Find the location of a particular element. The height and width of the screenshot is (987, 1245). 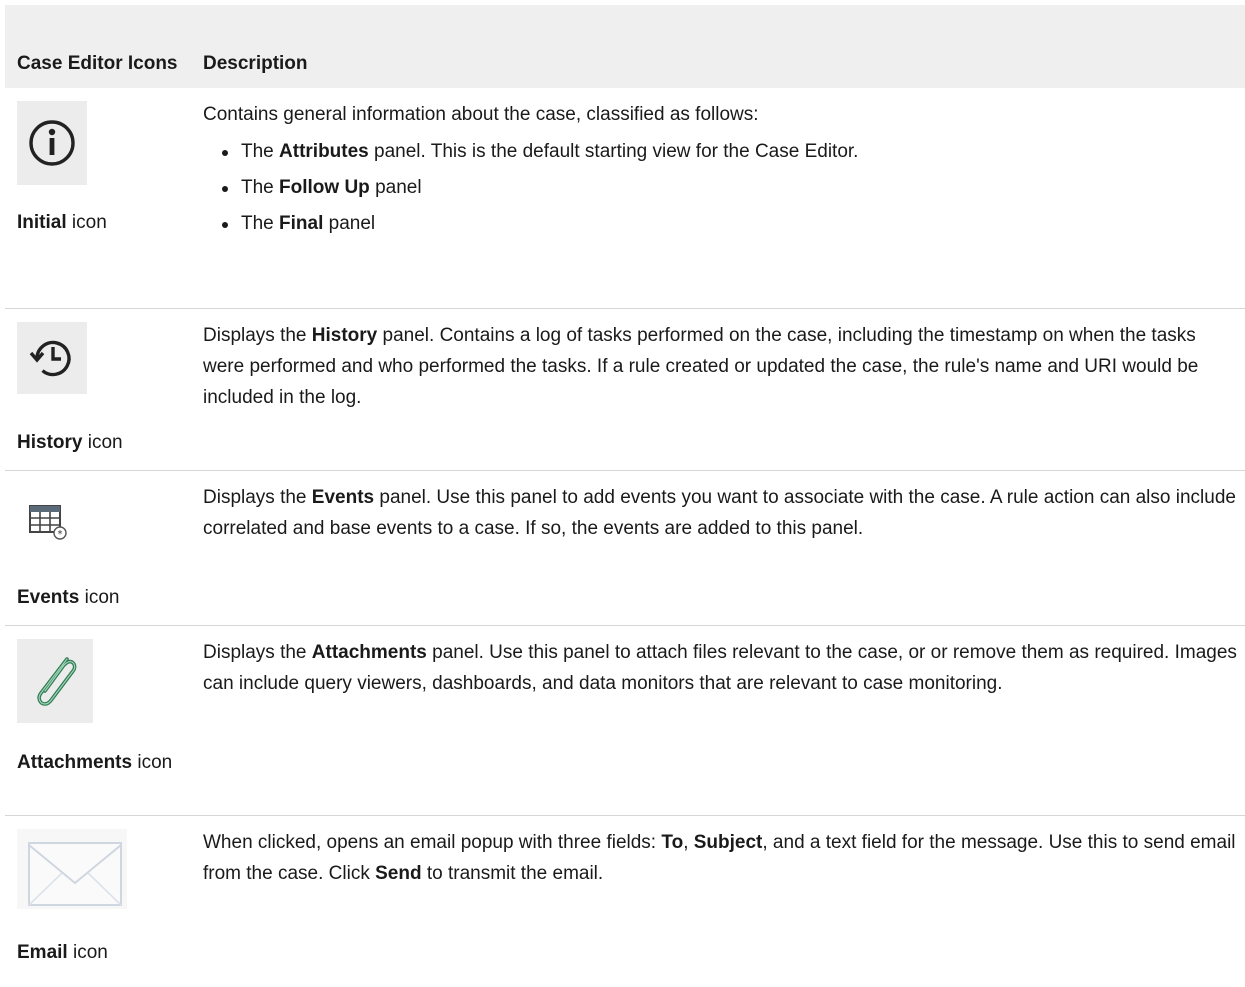

events-grid-icon: * is located at coordinates (48, 521).